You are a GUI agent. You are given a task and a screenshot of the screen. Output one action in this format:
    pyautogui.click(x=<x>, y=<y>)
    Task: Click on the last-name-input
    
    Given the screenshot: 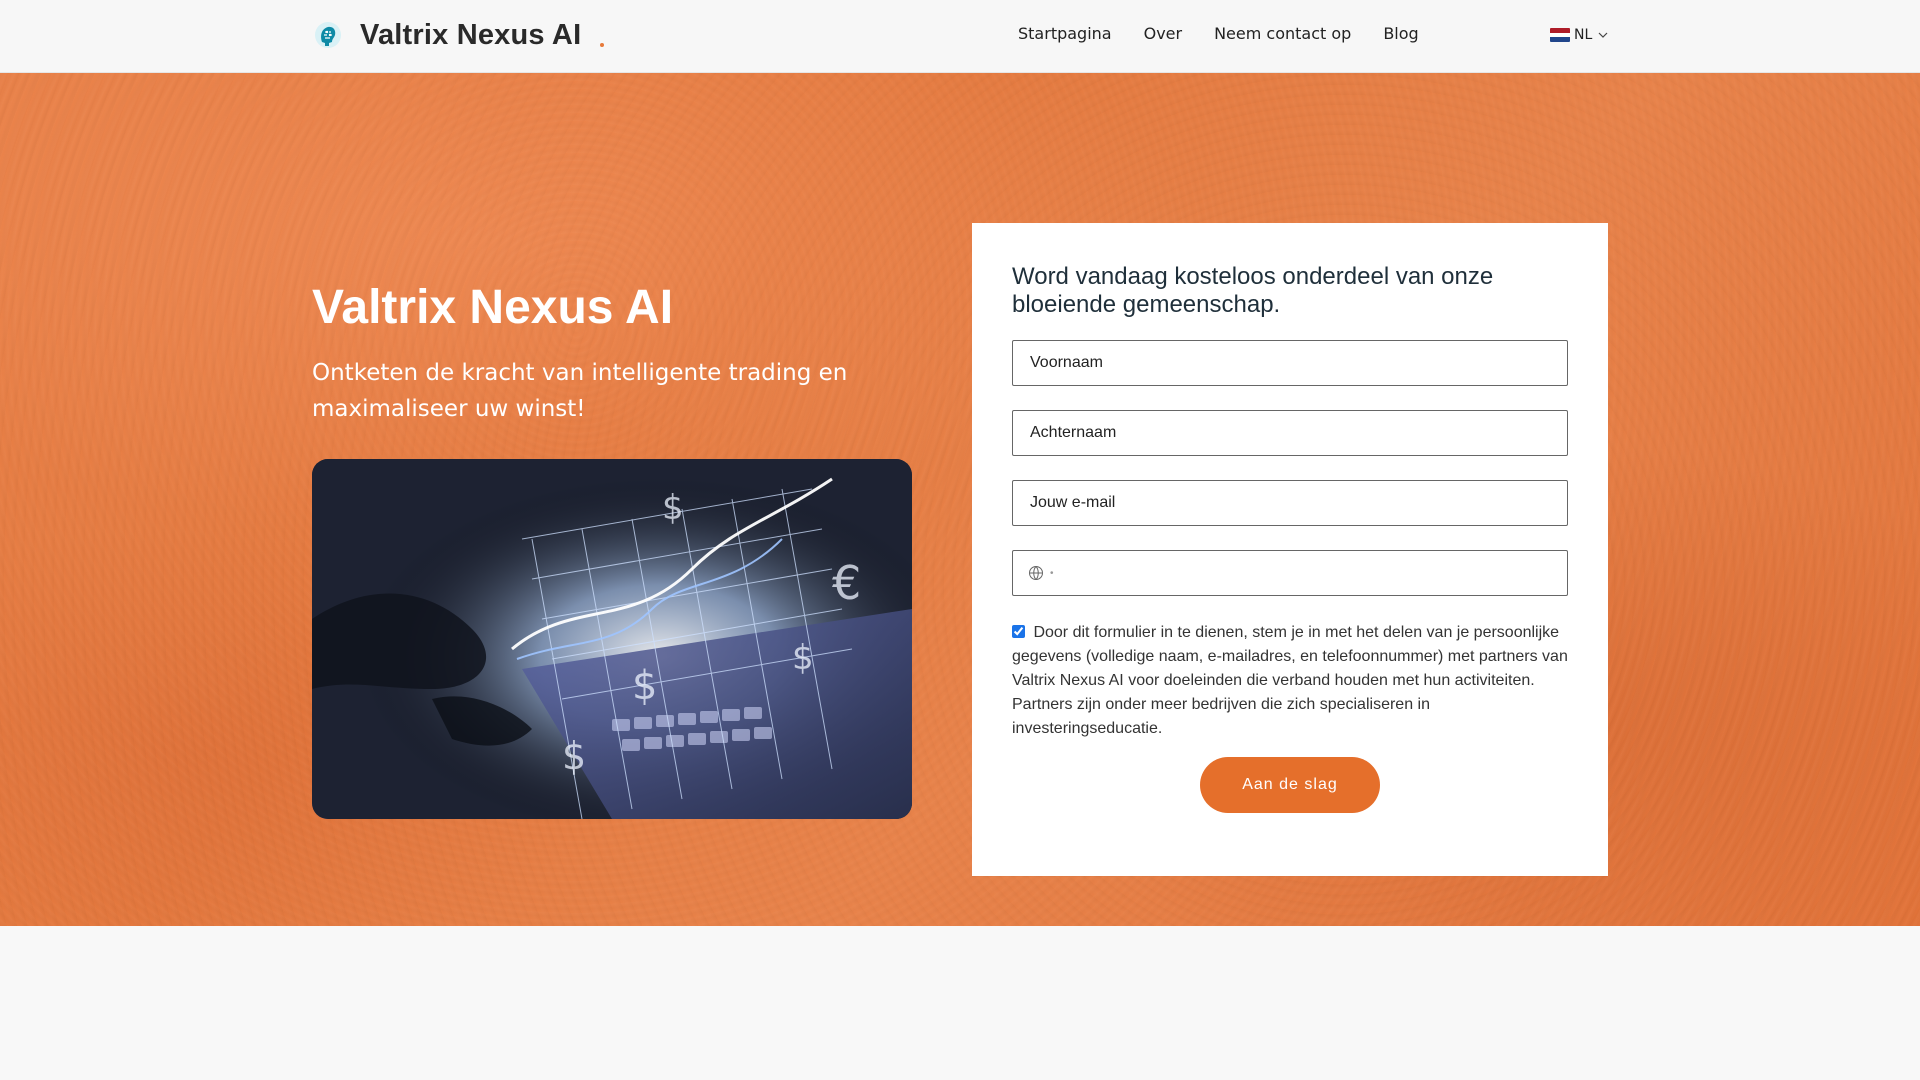 What is the action you would take?
    pyautogui.click(x=1297, y=433)
    